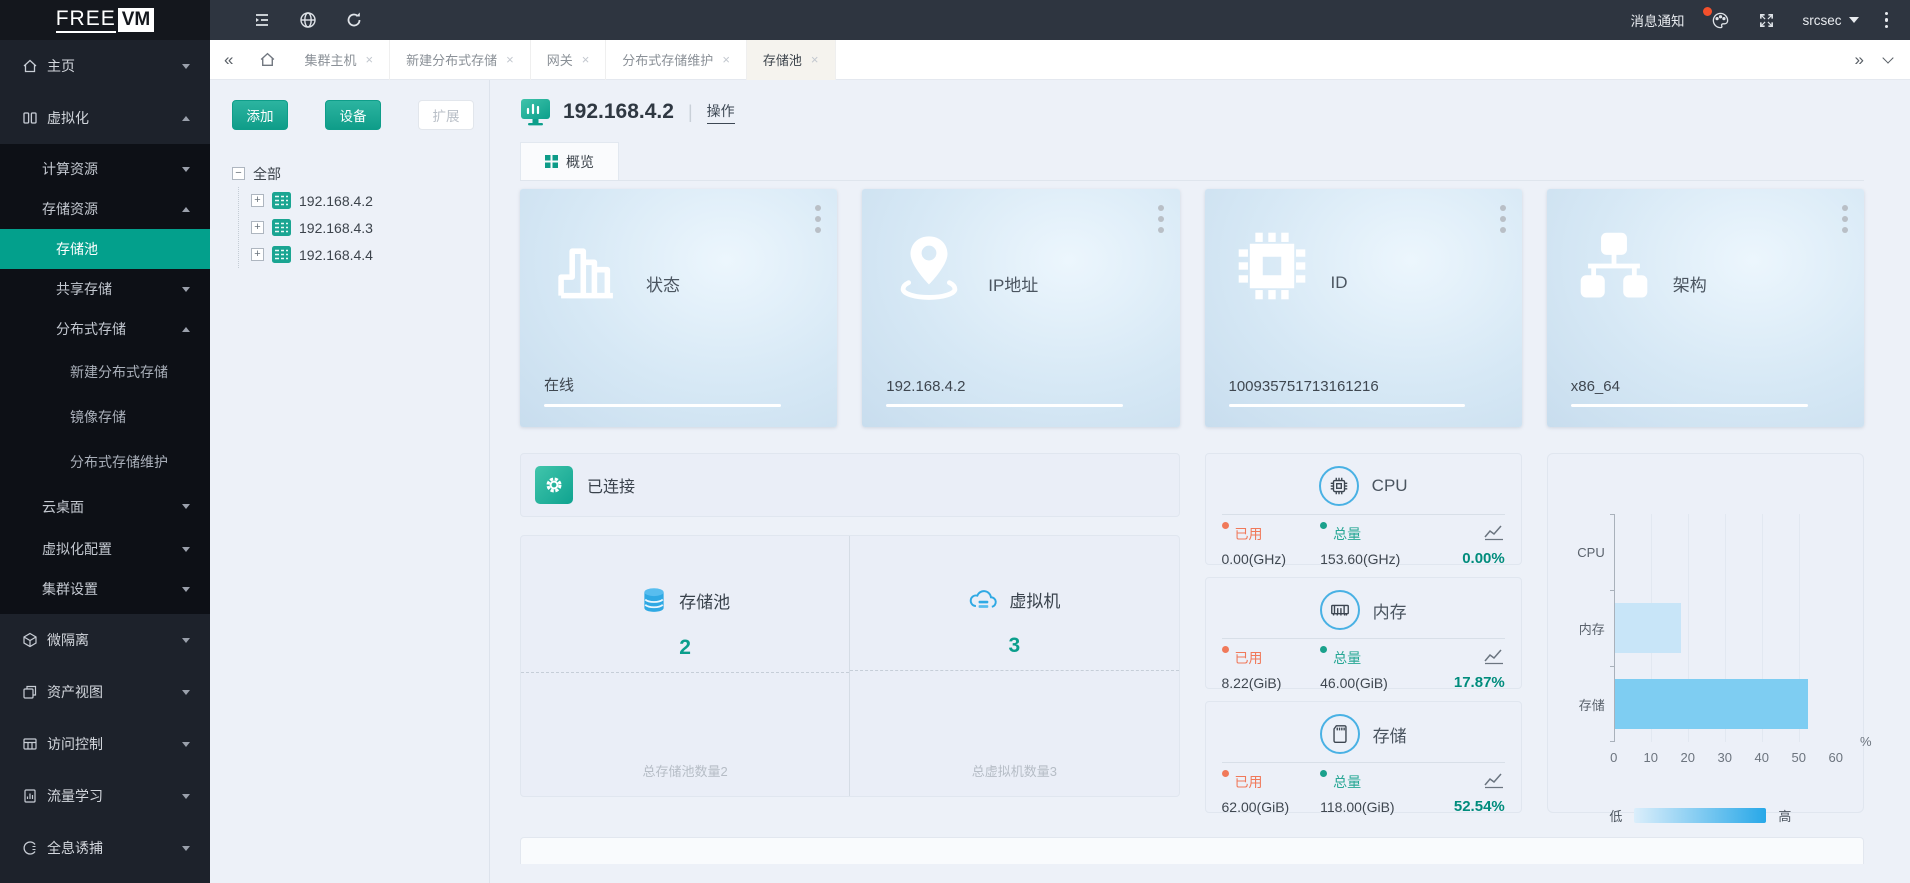 Image resolution: width=1910 pixels, height=883 pixels. What do you see at coordinates (1021, 308) in the screenshot?
I see `ip-card: IP地址 192.168.4.2` at bounding box center [1021, 308].